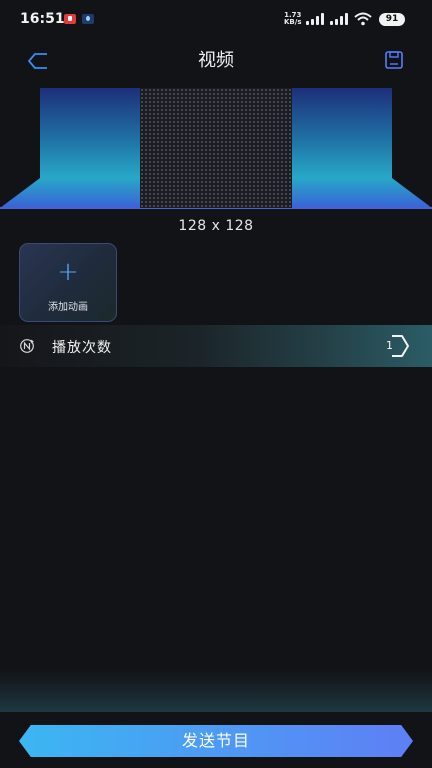  What do you see at coordinates (82, 348) in the screenshot?
I see `play-count-label: 播放次数` at bounding box center [82, 348].